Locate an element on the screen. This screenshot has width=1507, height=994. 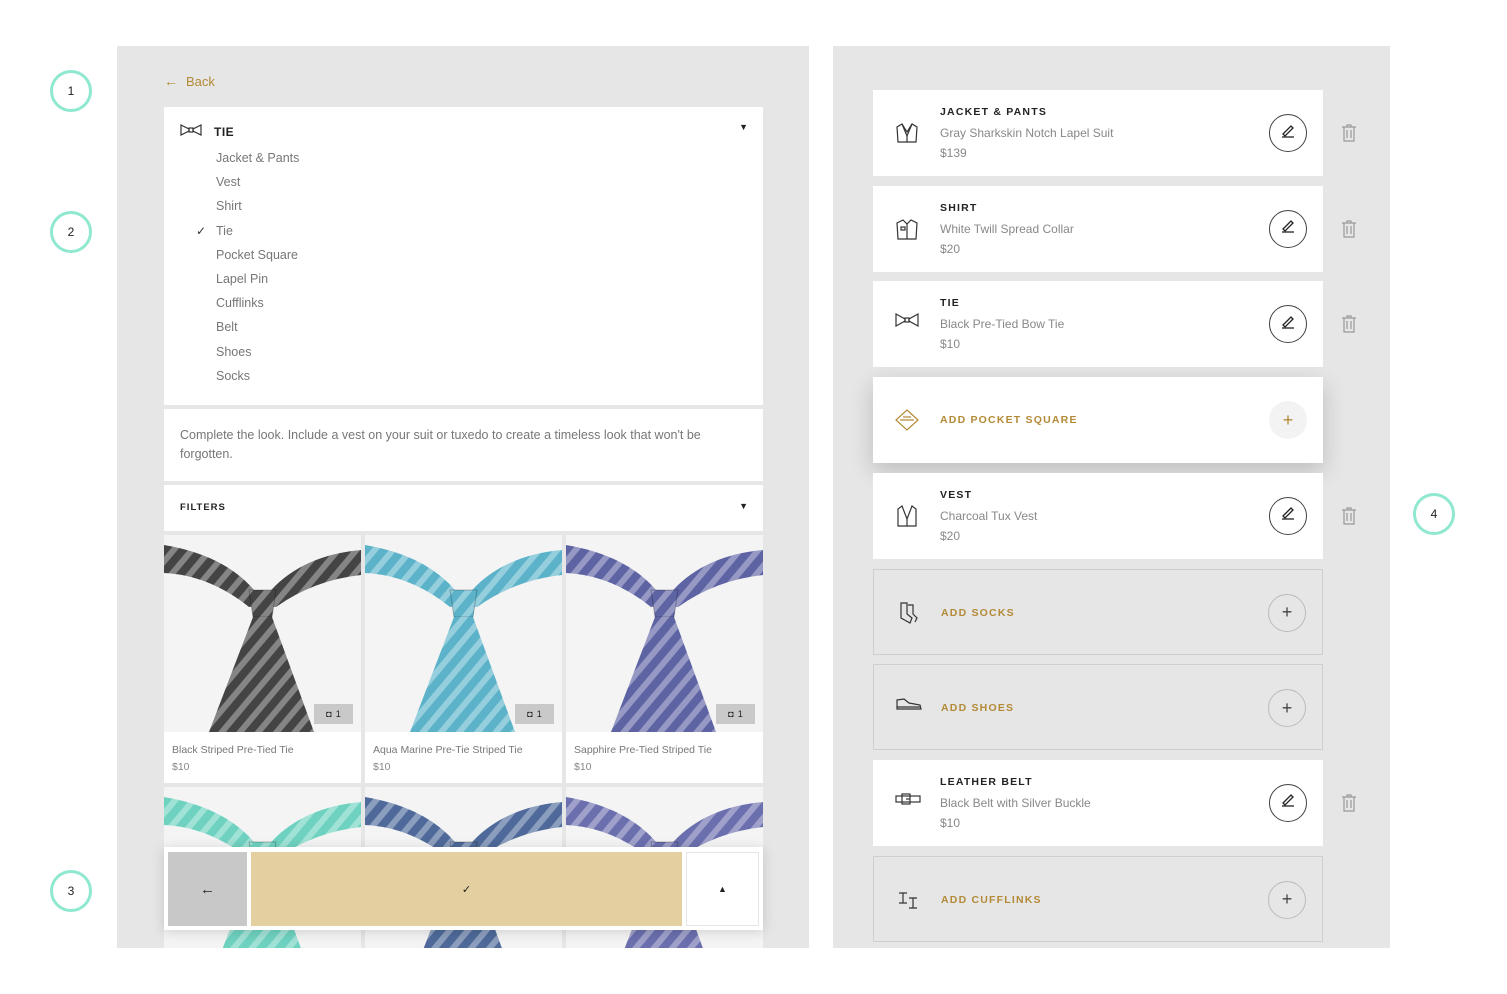
vest-icon is located at coordinates (907, 515).